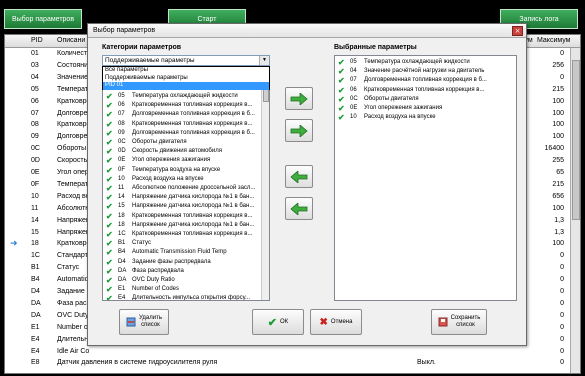 The height and width of the screenshot is (376, 585). I want to click on add-one-button, so click(299, 98).